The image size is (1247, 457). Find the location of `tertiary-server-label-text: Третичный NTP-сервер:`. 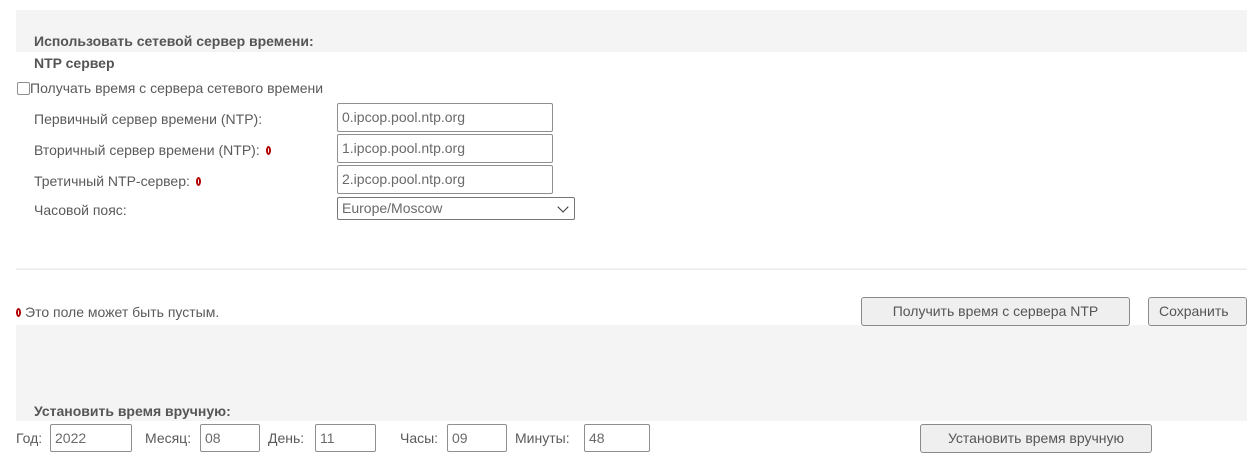

tertiary-server-label-text: Третичный NTP-сервер: is located at coordinates (112, 181).